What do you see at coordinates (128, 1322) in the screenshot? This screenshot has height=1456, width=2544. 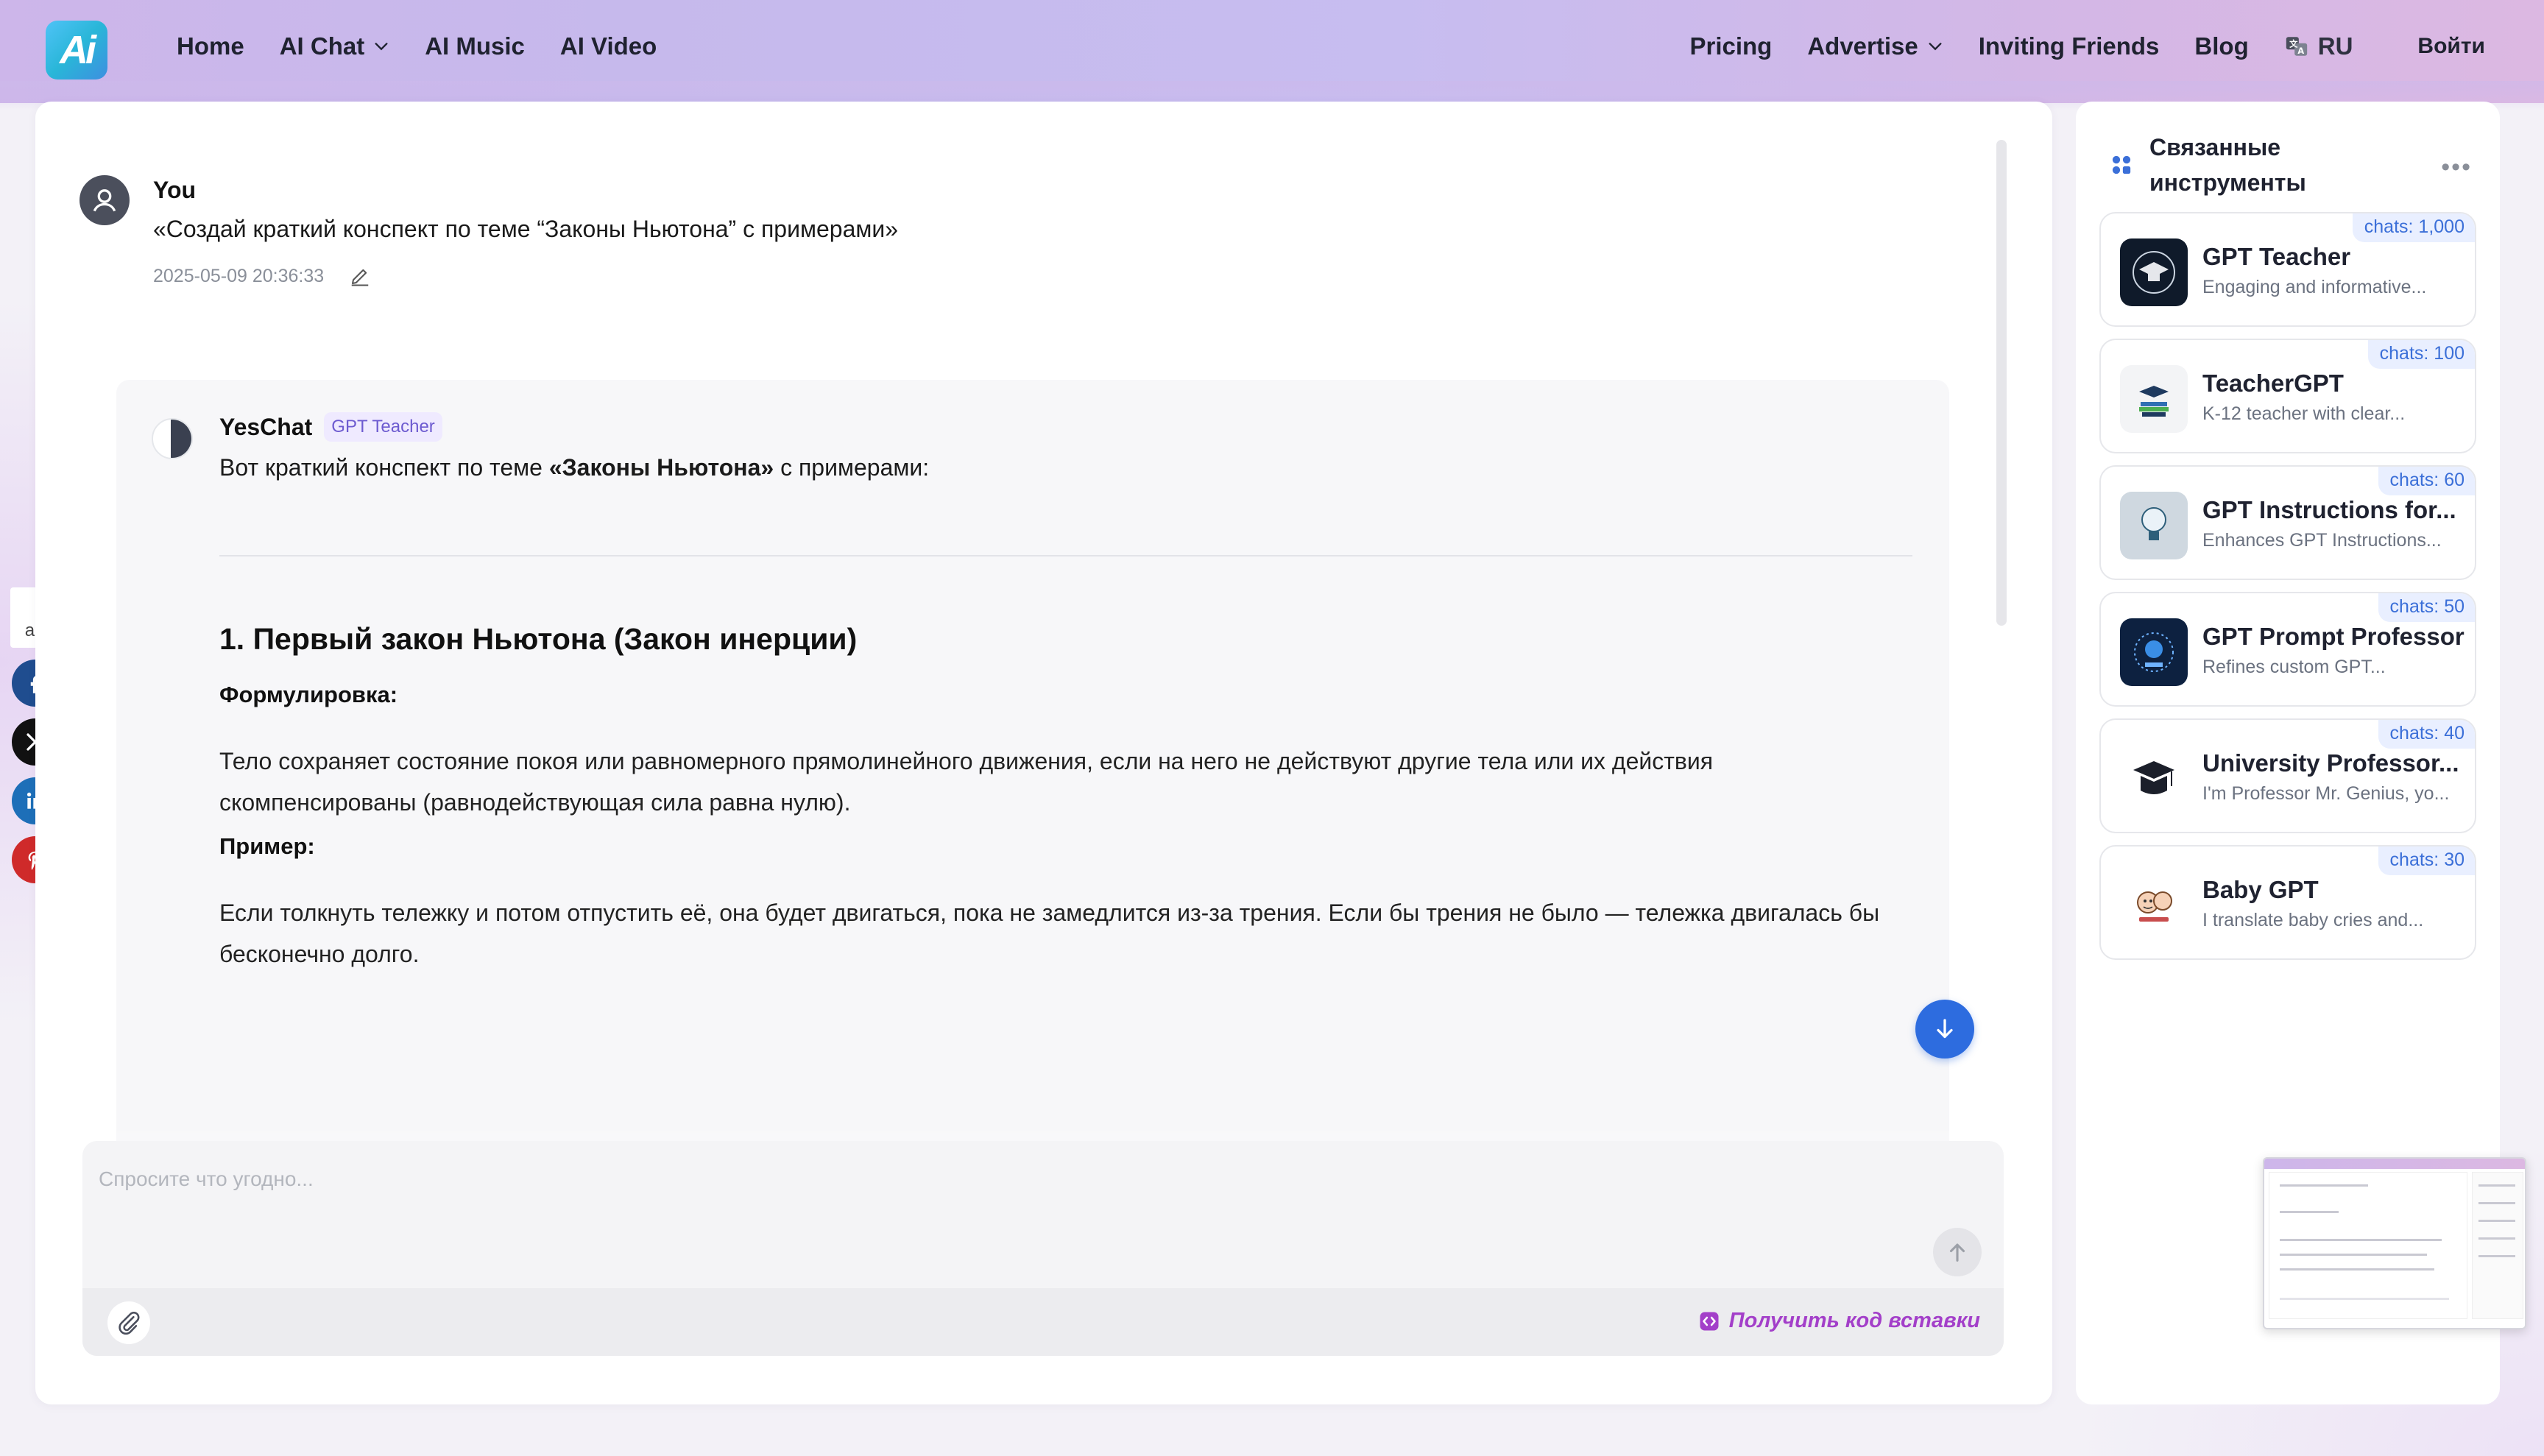 I see `attach-button` at bounding box center [128, 1322].